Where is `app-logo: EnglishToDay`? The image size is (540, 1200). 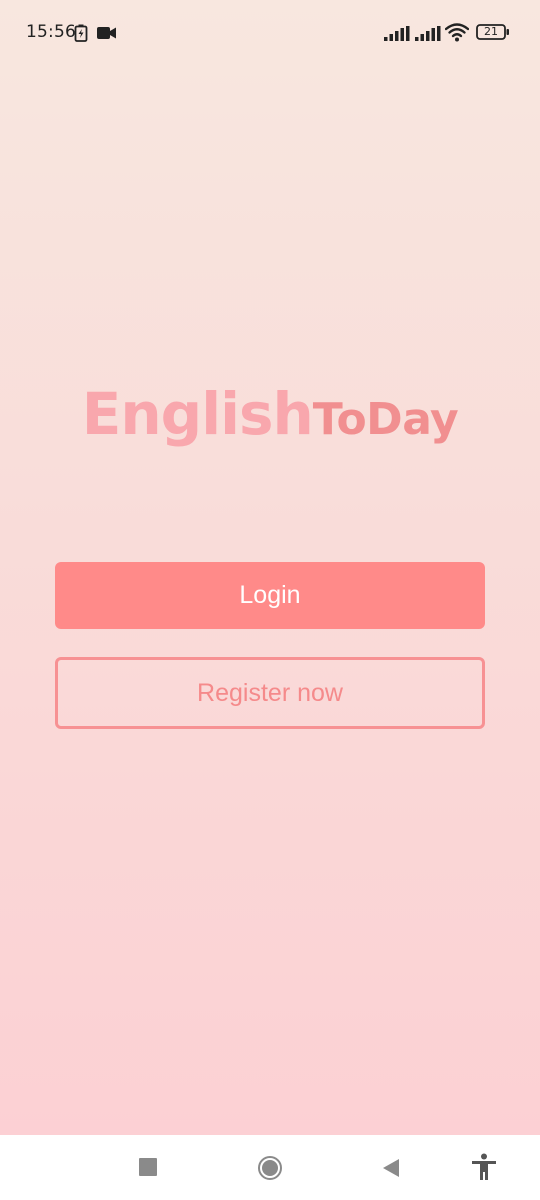
app-logo: EnglishToDay is located at coordinates (270, 414).